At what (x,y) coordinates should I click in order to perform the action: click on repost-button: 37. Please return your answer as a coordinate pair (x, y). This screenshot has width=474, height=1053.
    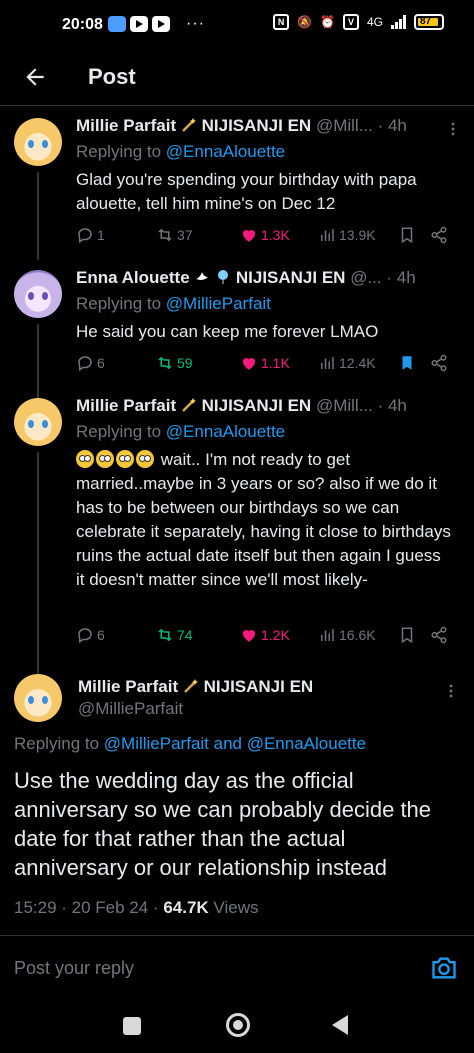
    Looking at the image, I should click on (174, 235).